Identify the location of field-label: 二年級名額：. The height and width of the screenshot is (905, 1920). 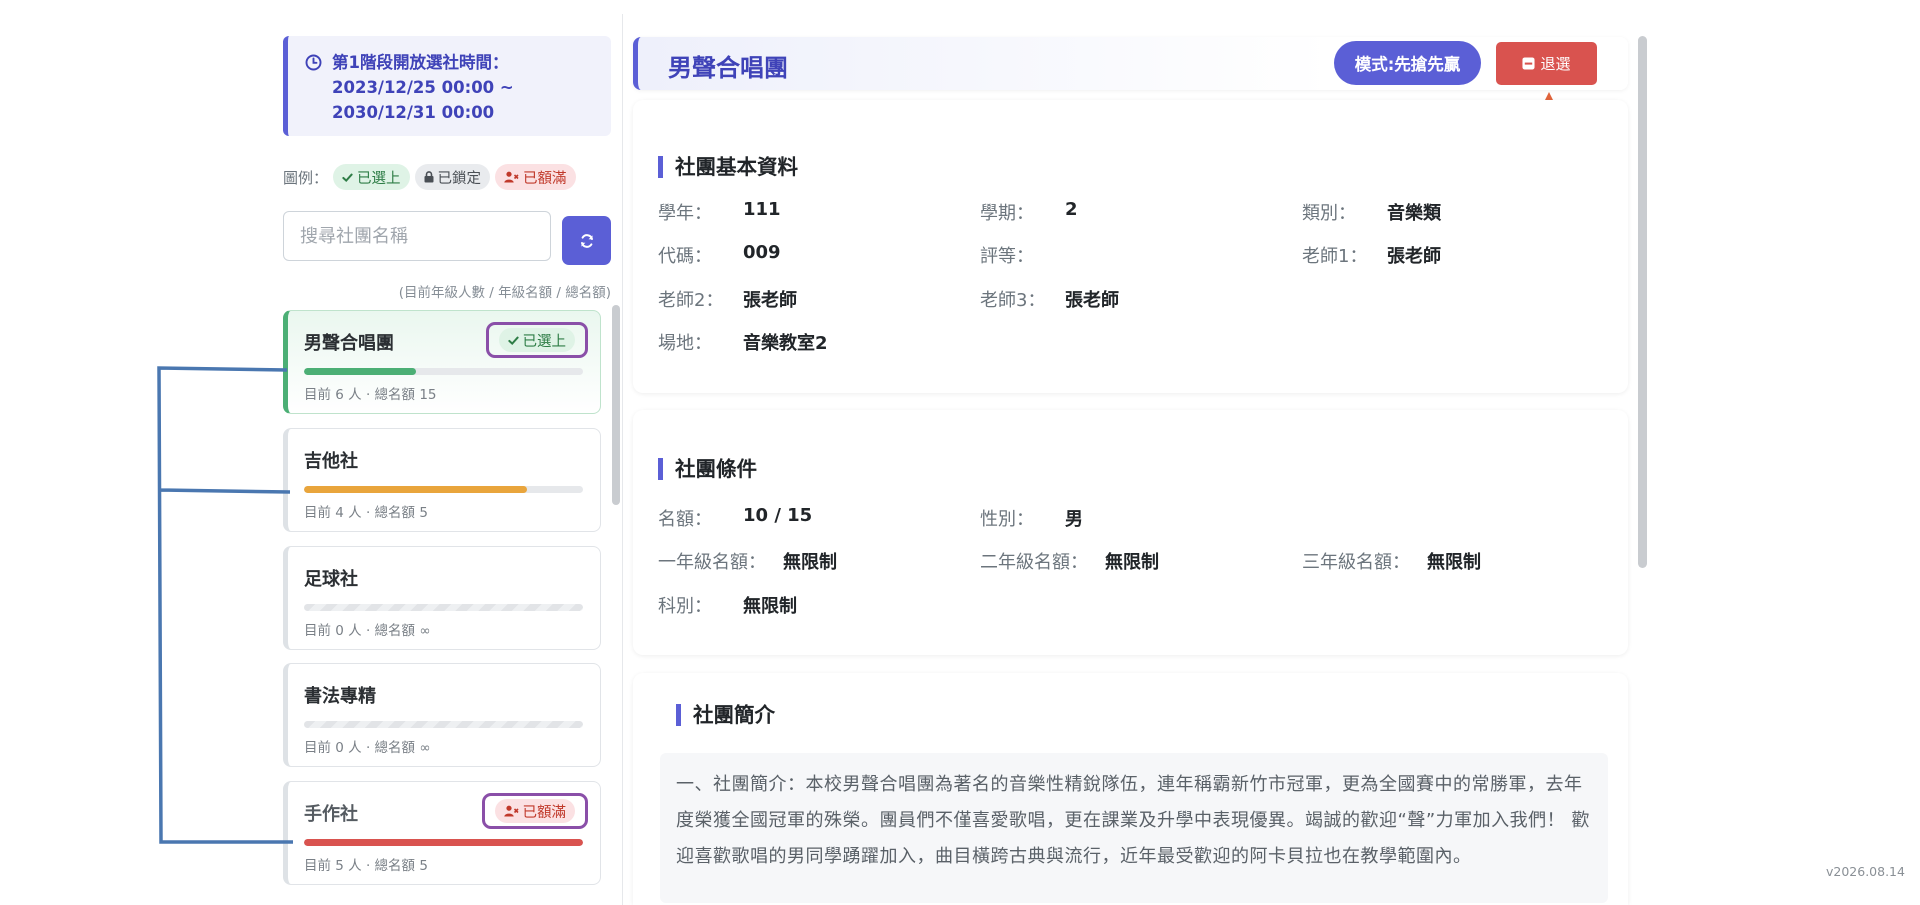
(1034, 562).